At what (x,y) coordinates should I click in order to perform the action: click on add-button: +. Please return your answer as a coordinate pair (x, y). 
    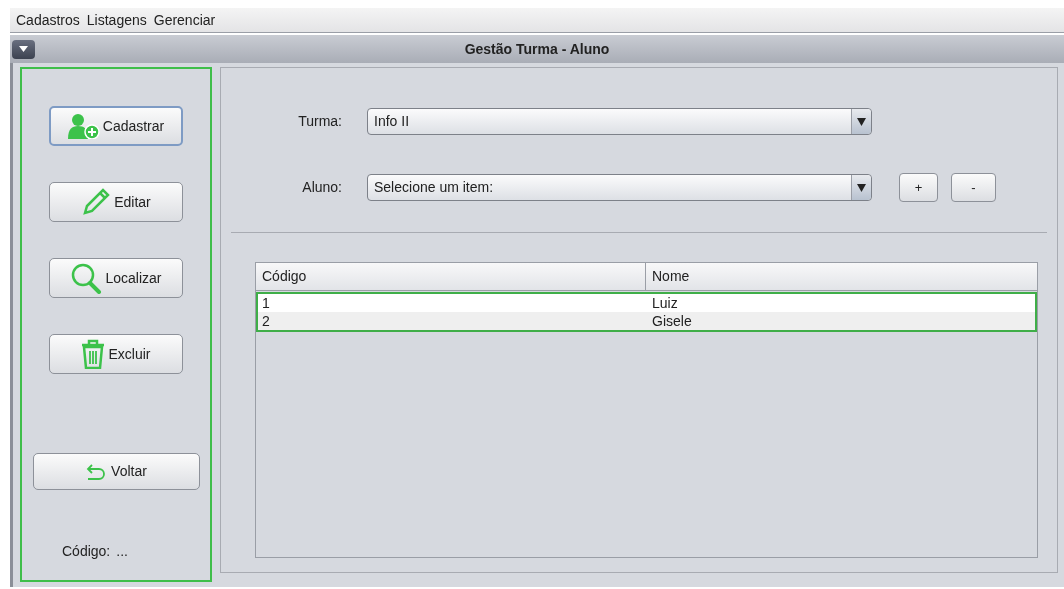
    Looking at the image, I should click on (918, 187).